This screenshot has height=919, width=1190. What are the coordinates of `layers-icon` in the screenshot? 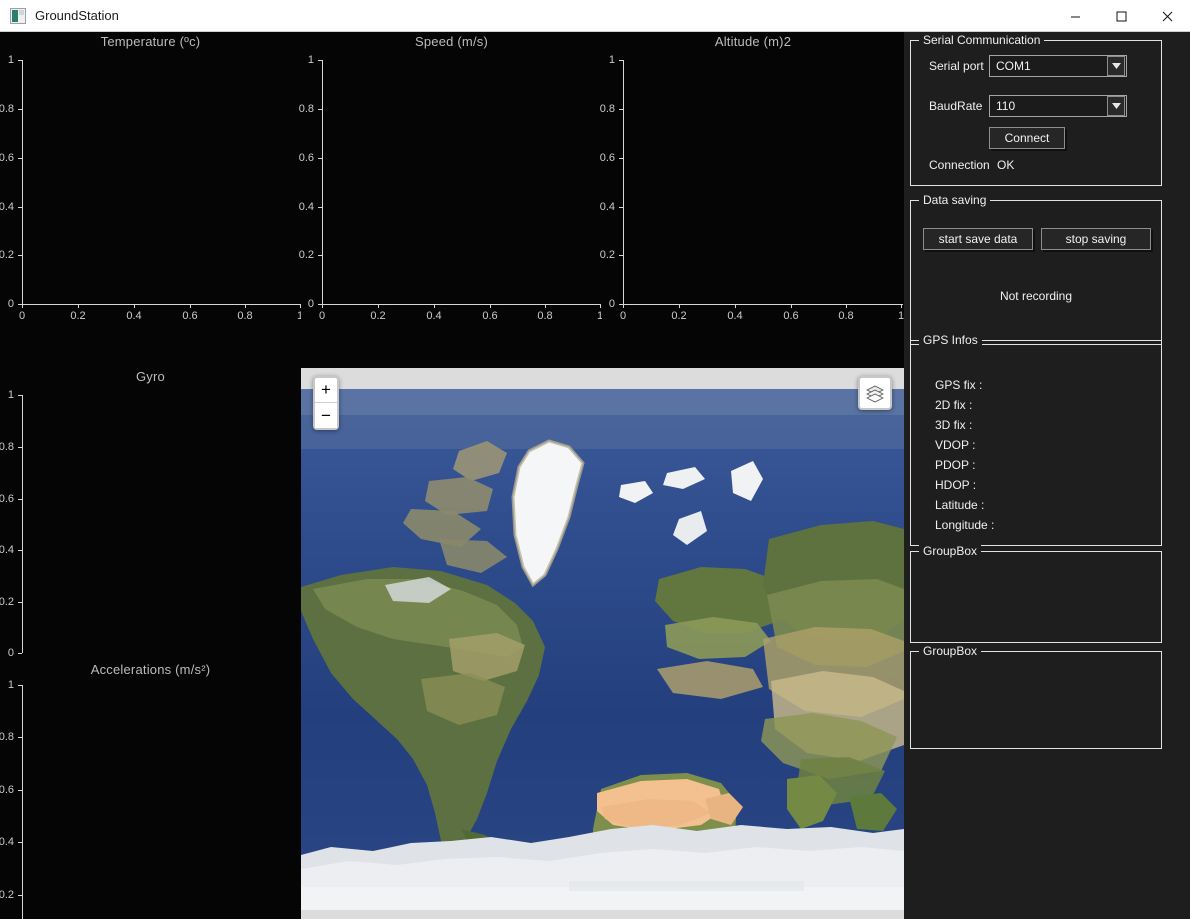 It's located at (875, 393).